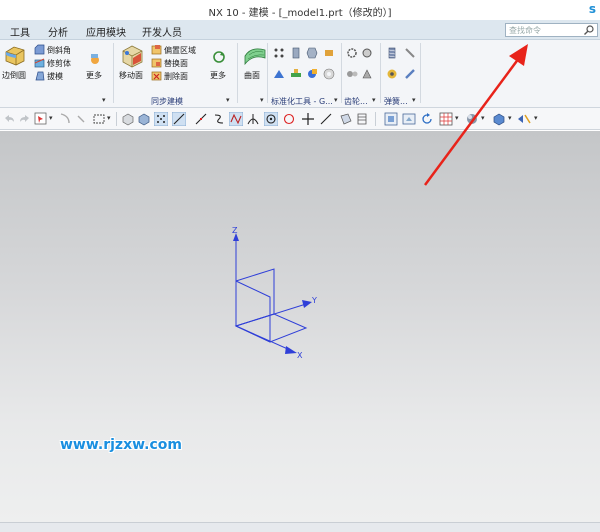 The image size is (600, 532). What do you see at coordinates (312, 53) in the screenshot?
I see `nut-icon` at bounding box center [312, 53].